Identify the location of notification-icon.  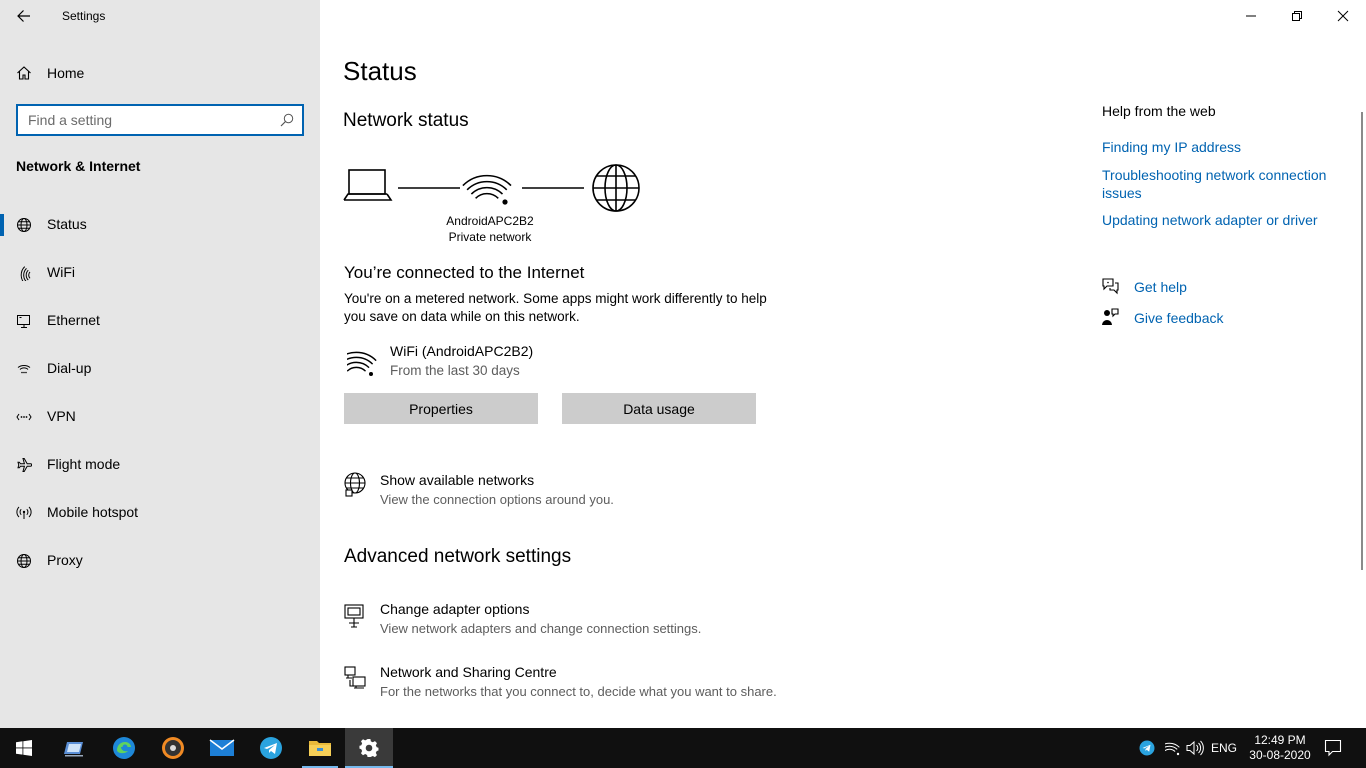
(1333, 748).